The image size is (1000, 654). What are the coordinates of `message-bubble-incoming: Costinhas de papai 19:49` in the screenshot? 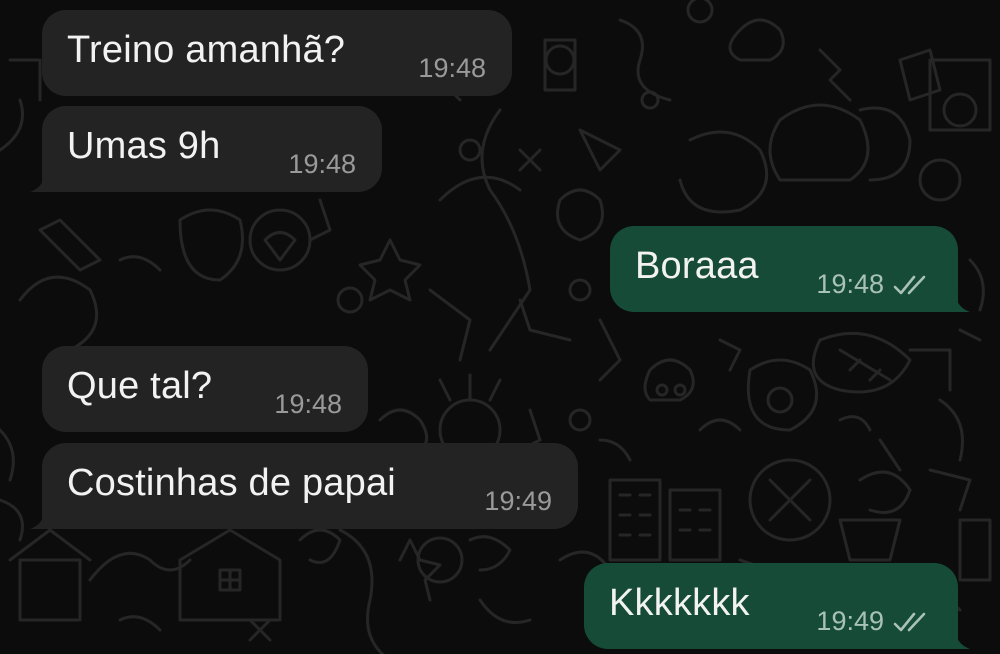 It's located at (304, 486).